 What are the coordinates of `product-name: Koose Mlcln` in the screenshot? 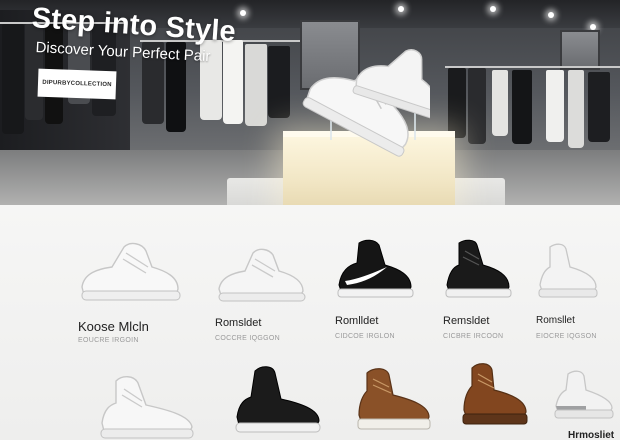 It's located at (113, 326).